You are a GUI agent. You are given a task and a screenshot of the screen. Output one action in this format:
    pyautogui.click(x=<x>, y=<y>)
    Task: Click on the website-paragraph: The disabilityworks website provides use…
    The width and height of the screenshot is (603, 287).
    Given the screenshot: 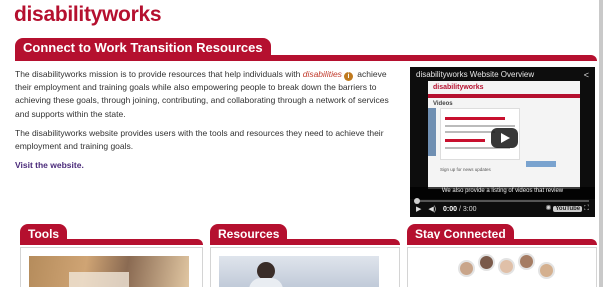 What is the action you would take?
    pyautogui.click(x=199, y=139)
    